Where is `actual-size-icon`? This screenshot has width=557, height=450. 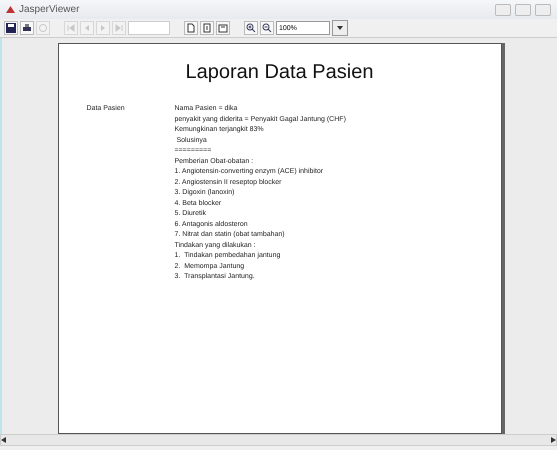 actual-size-icon is located at coordinates (191, 28).